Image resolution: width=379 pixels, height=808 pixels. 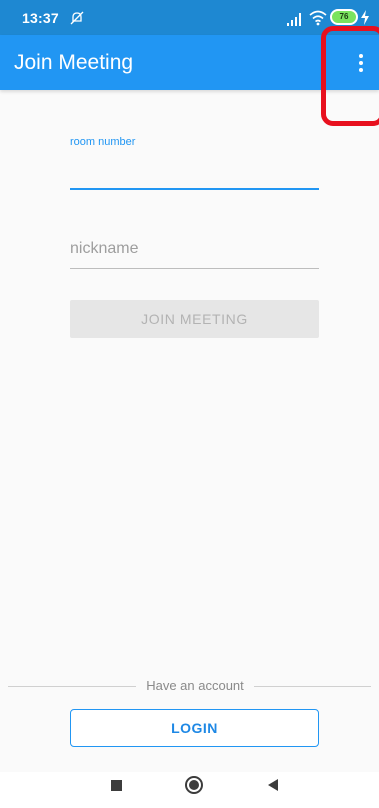 I want to click on charging-icon, so click(x=365, y=17).